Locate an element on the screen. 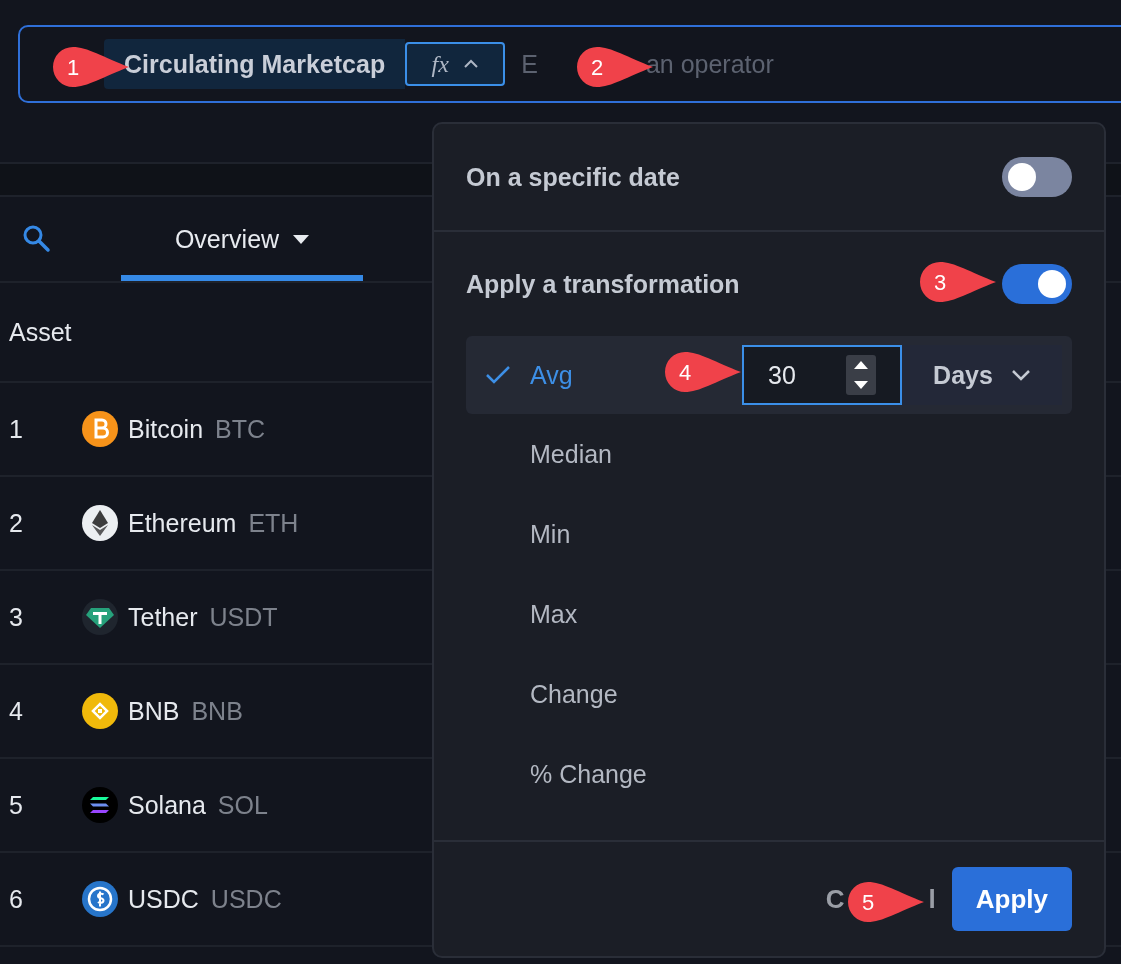 This screenshot has width=1121, height=964. asset-name: Tether is located at coordinates (163, 617).